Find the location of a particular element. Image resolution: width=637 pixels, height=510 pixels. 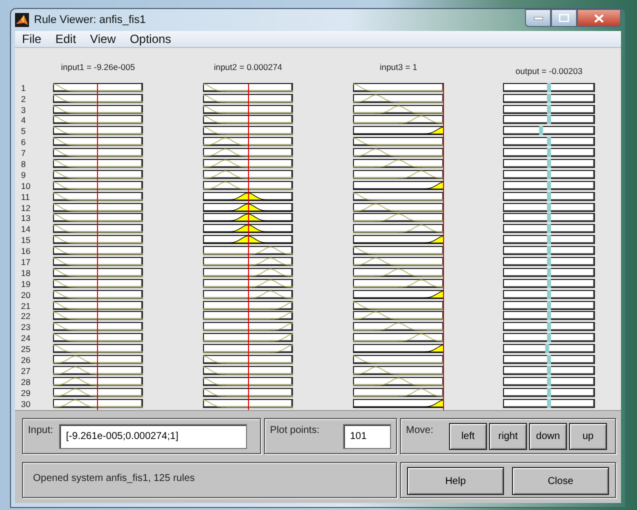

input-label: input2 = 0.000274 is located at coordinates (248, 67).